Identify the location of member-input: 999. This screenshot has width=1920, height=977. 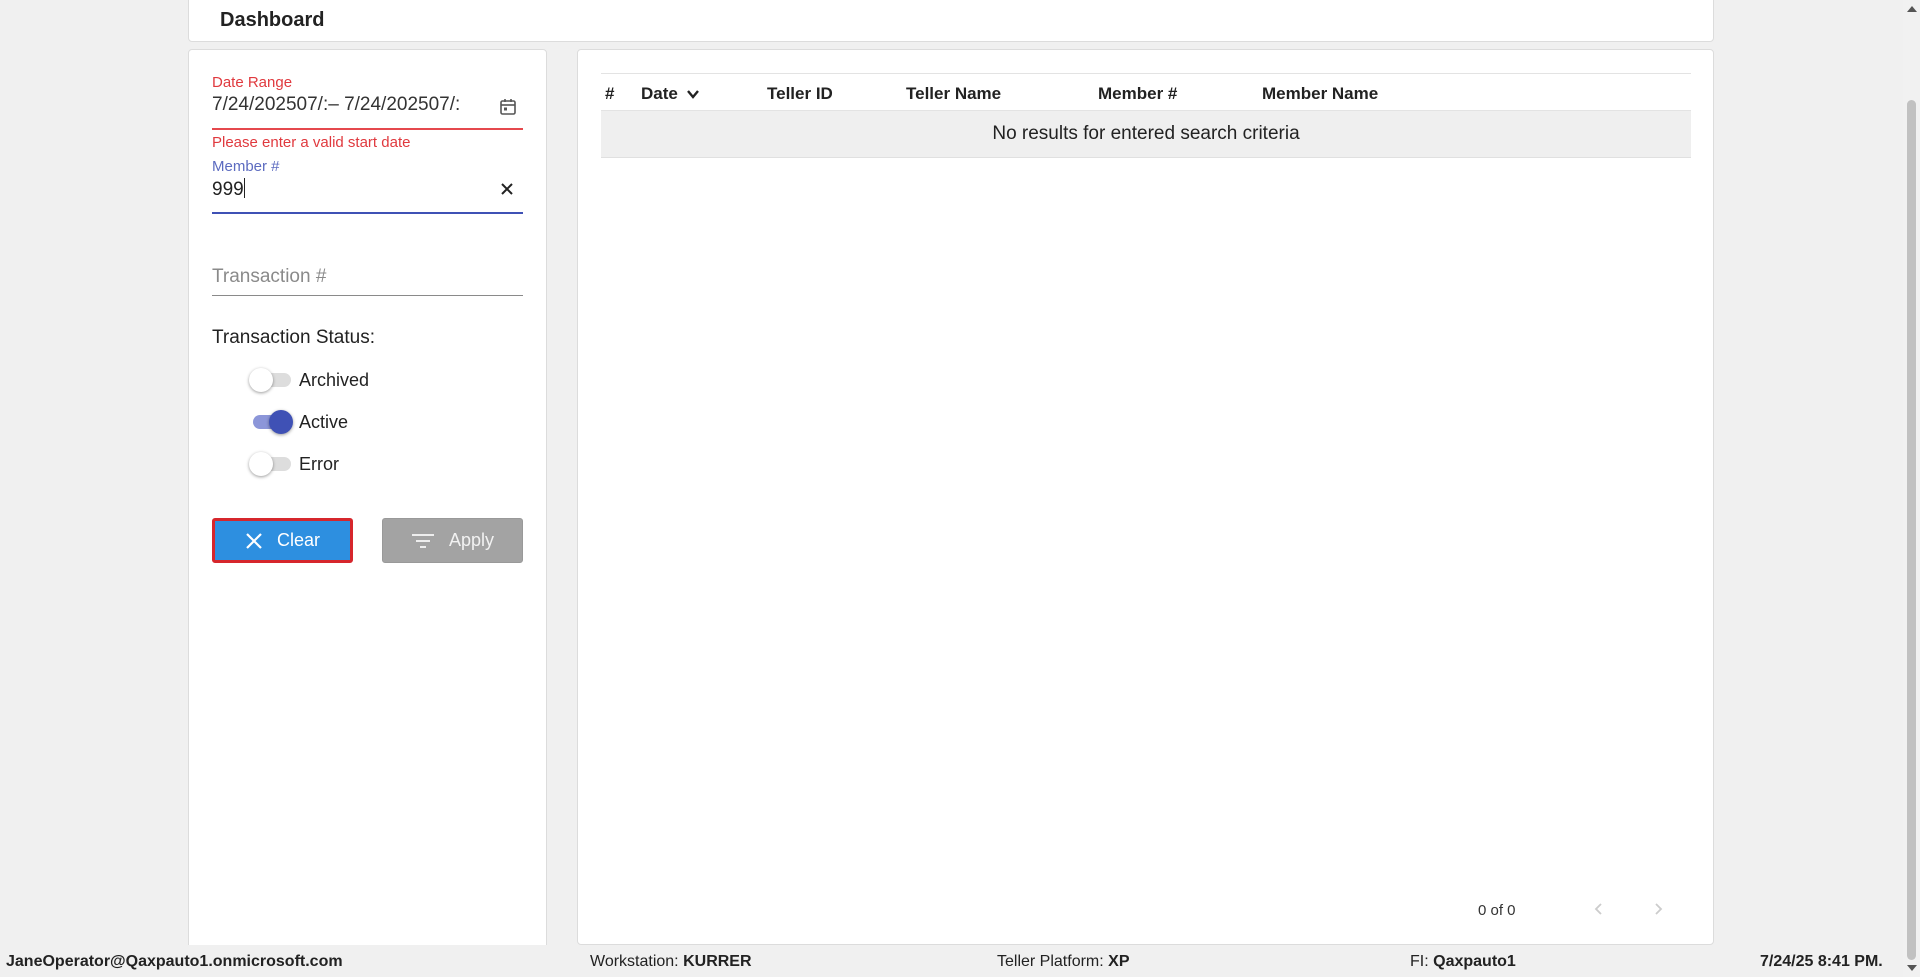
(228, 189).